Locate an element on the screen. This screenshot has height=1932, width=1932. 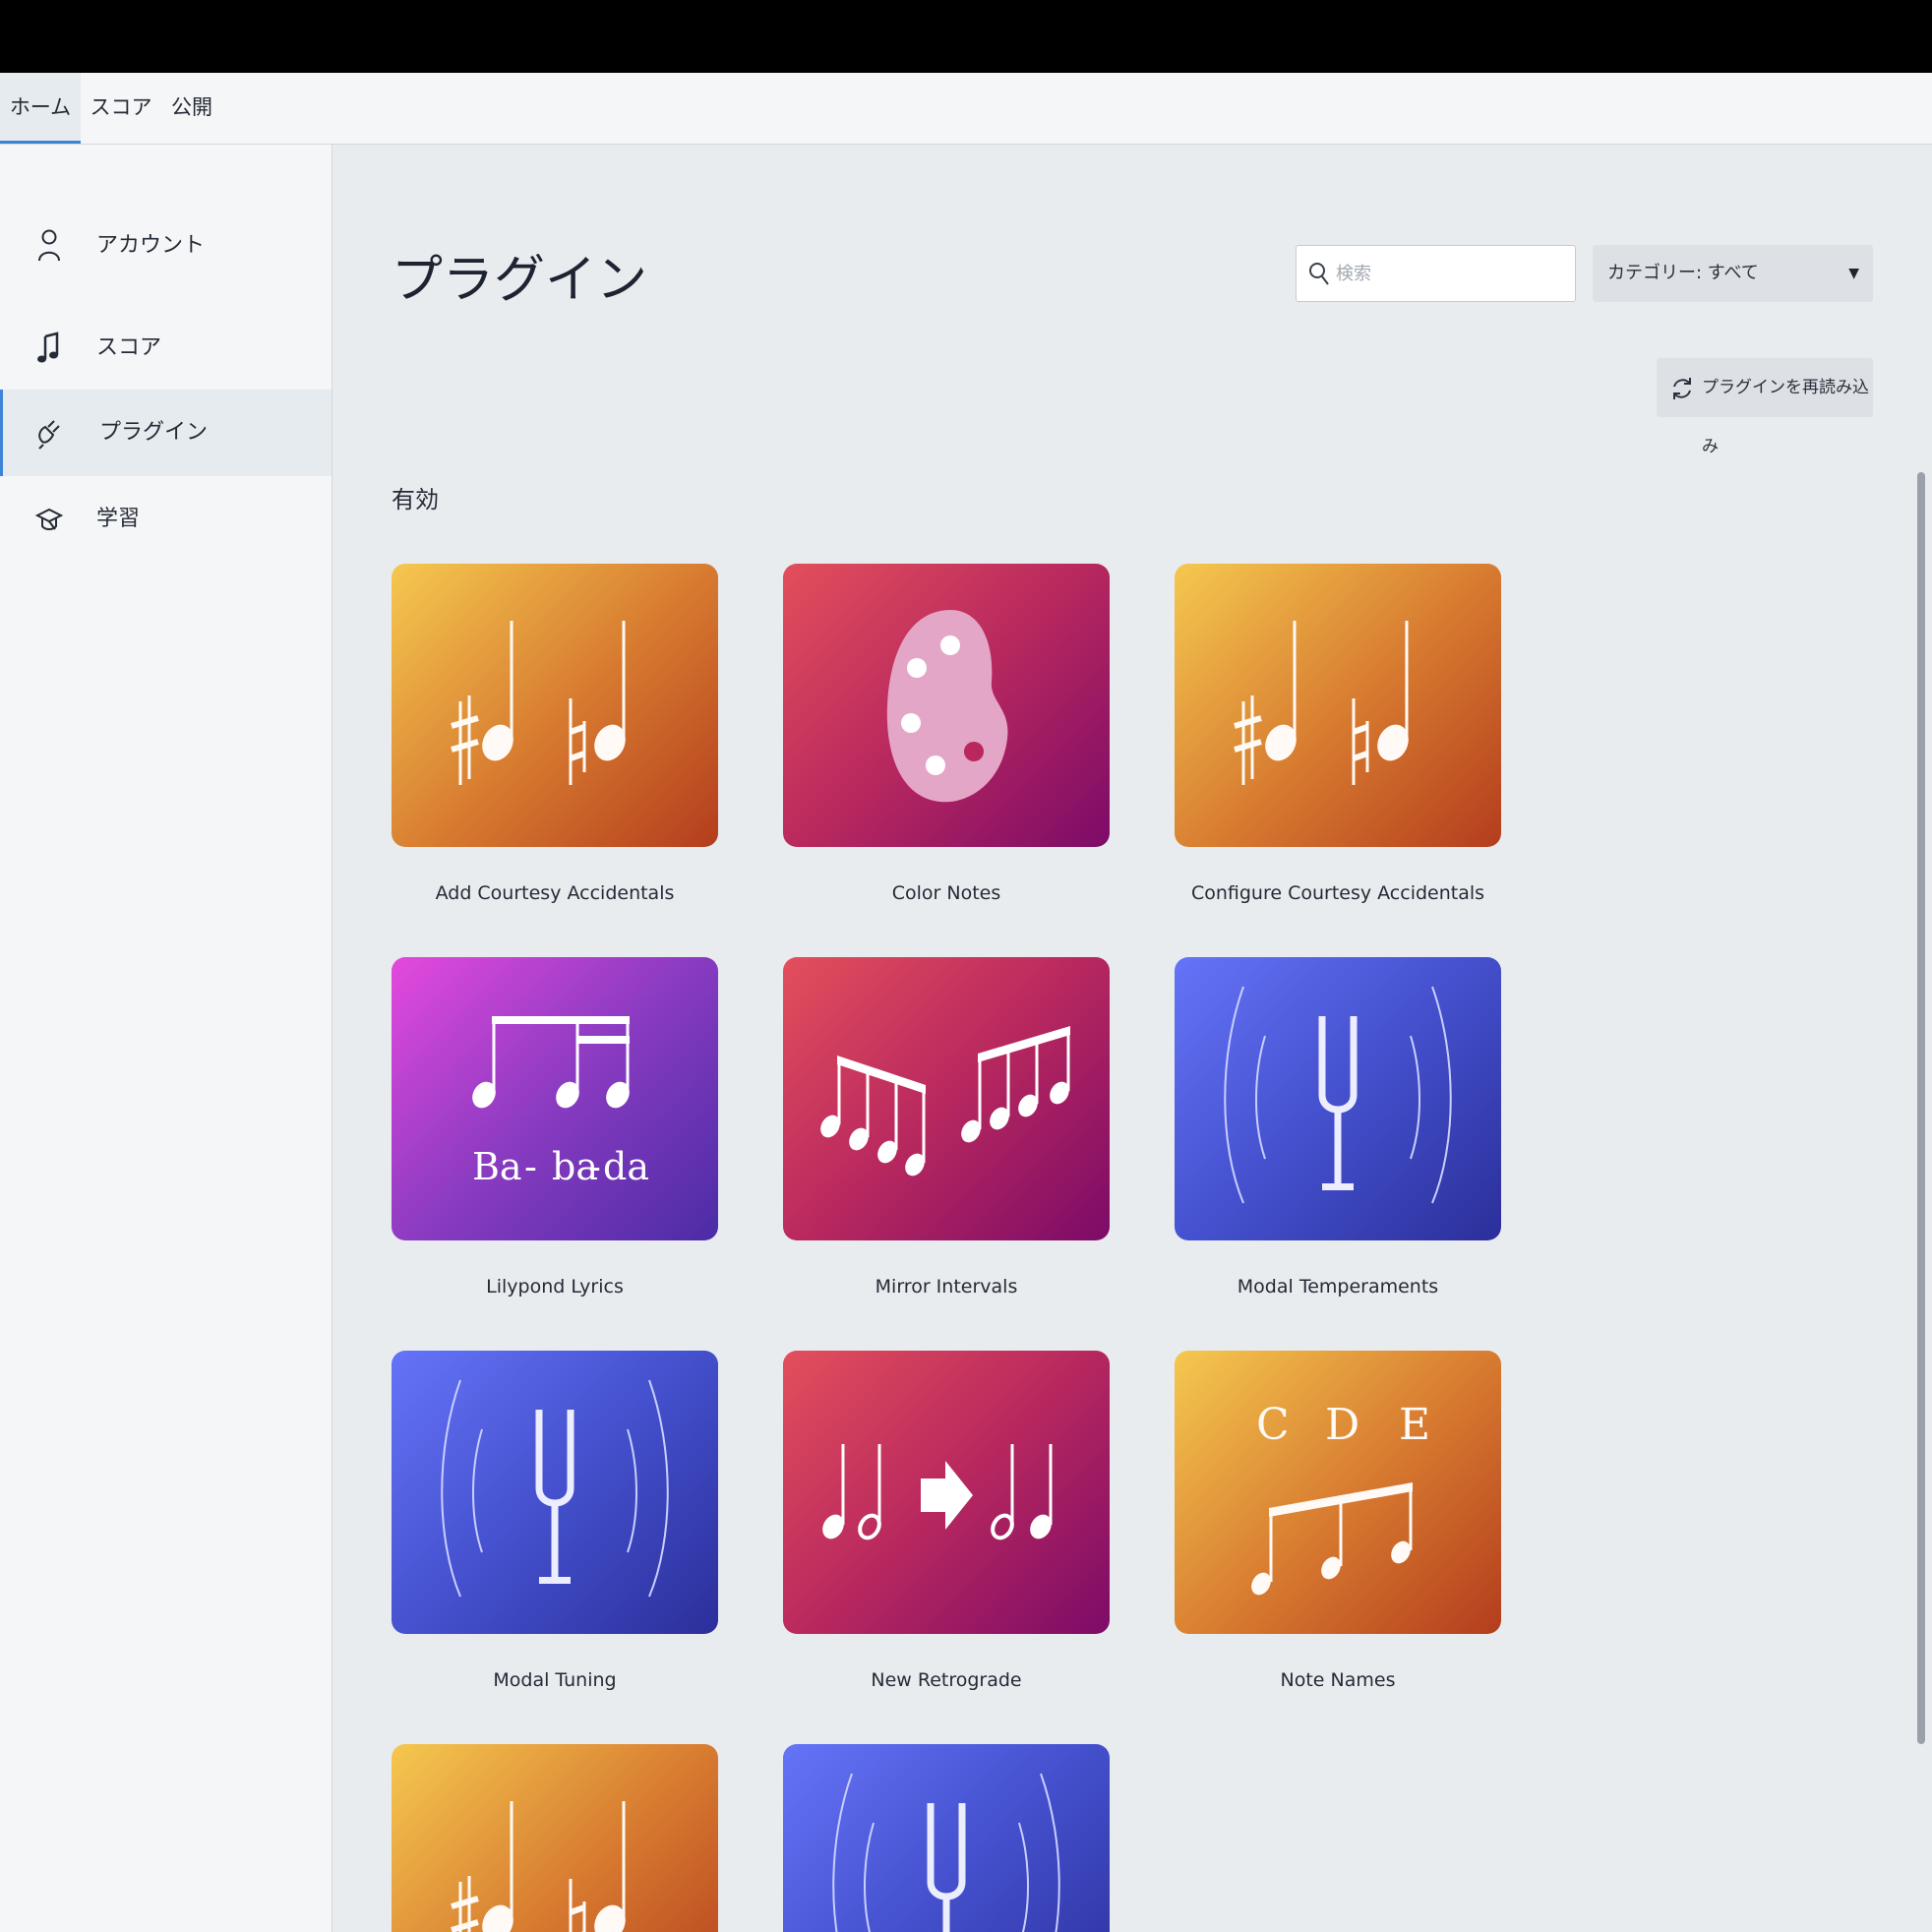
plugin-name: Modal Tuning is located at coordinates (555, 1680).